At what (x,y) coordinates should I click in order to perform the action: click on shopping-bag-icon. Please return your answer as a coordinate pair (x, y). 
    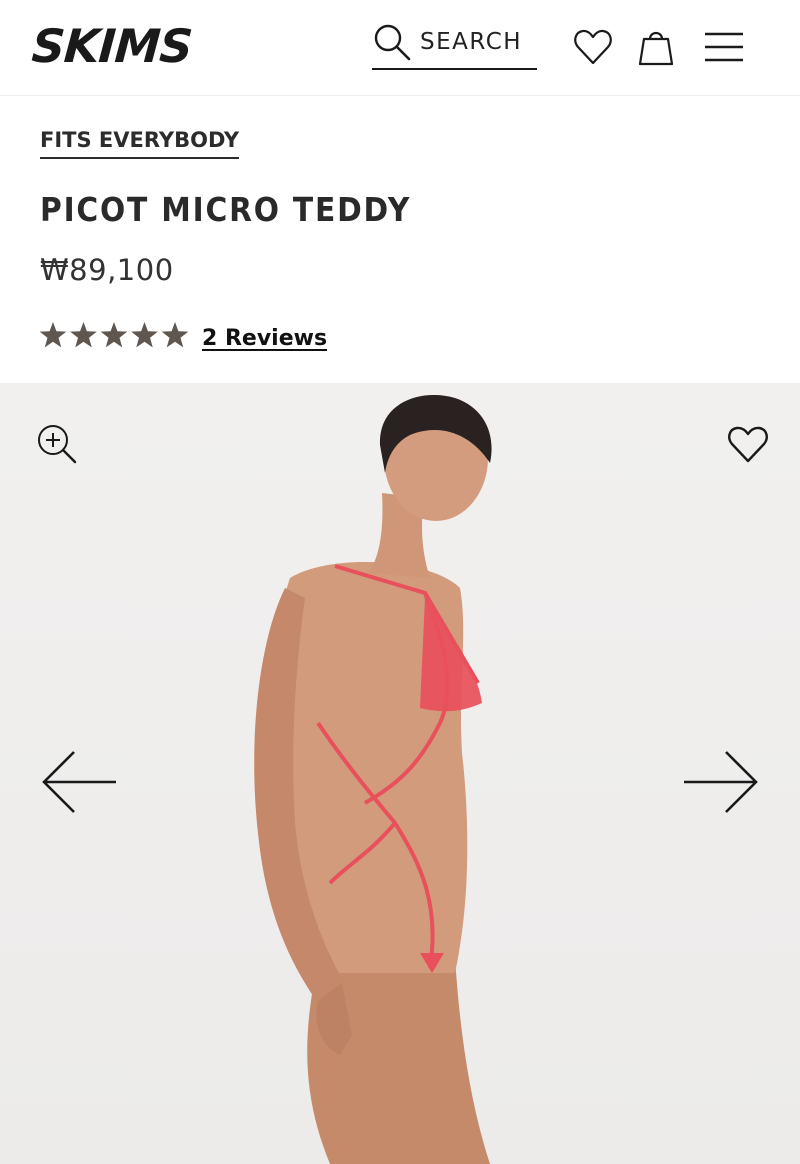
    Looking at the image, I should click on (656, 47).